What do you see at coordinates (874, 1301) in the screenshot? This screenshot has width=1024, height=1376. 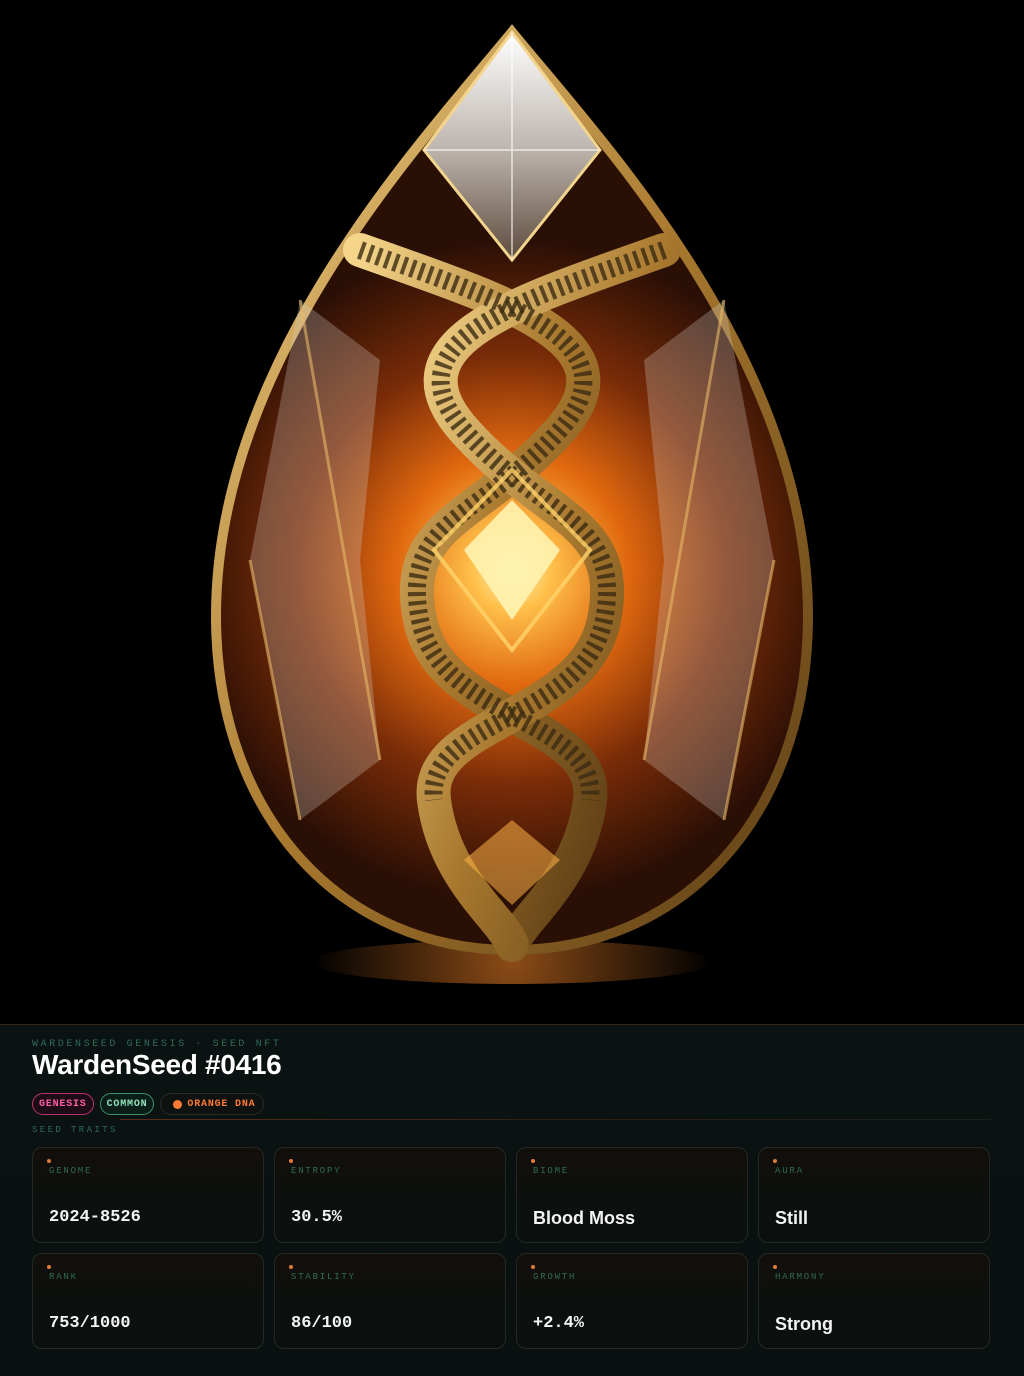 I see `trait-card-harmony: HARMONY Strong` at bounding box center [874, 1301].